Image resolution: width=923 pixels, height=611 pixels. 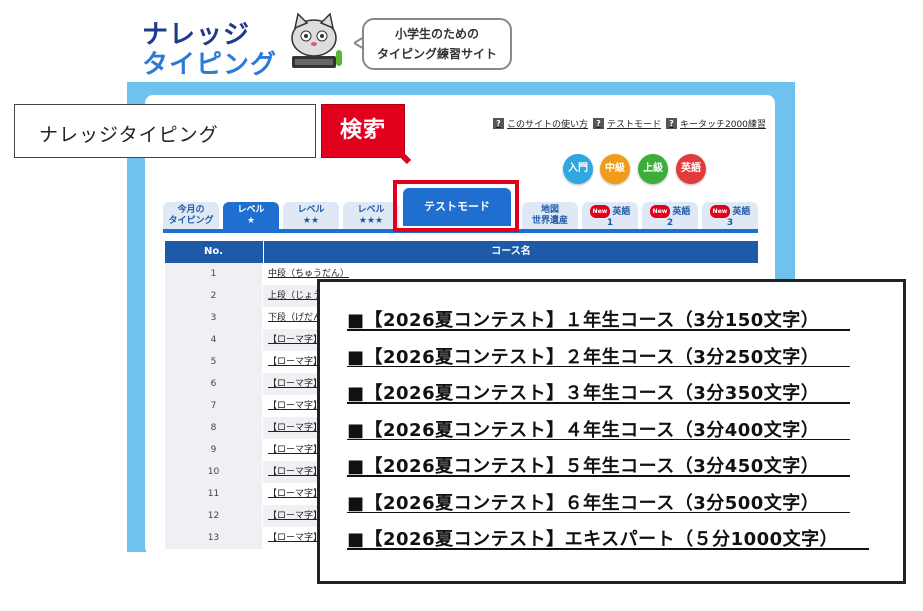 What do you see at coordinates (549, 210) in the screenshot?
I see `tab-label: 地図` at bounding box center [549, 210].